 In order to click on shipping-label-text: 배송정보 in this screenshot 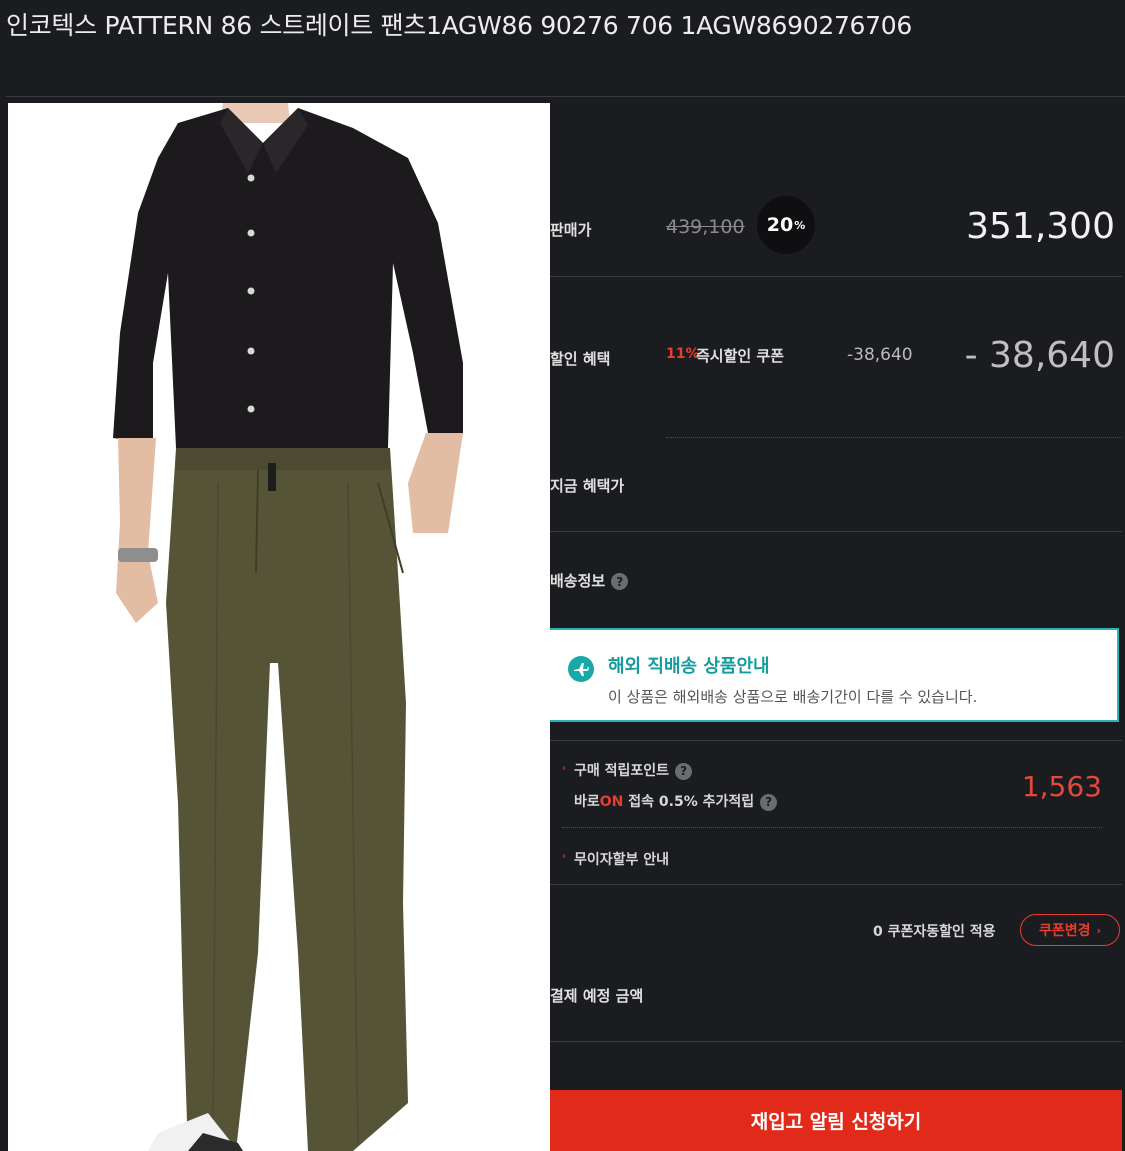, I will do `click(578, 581)`.